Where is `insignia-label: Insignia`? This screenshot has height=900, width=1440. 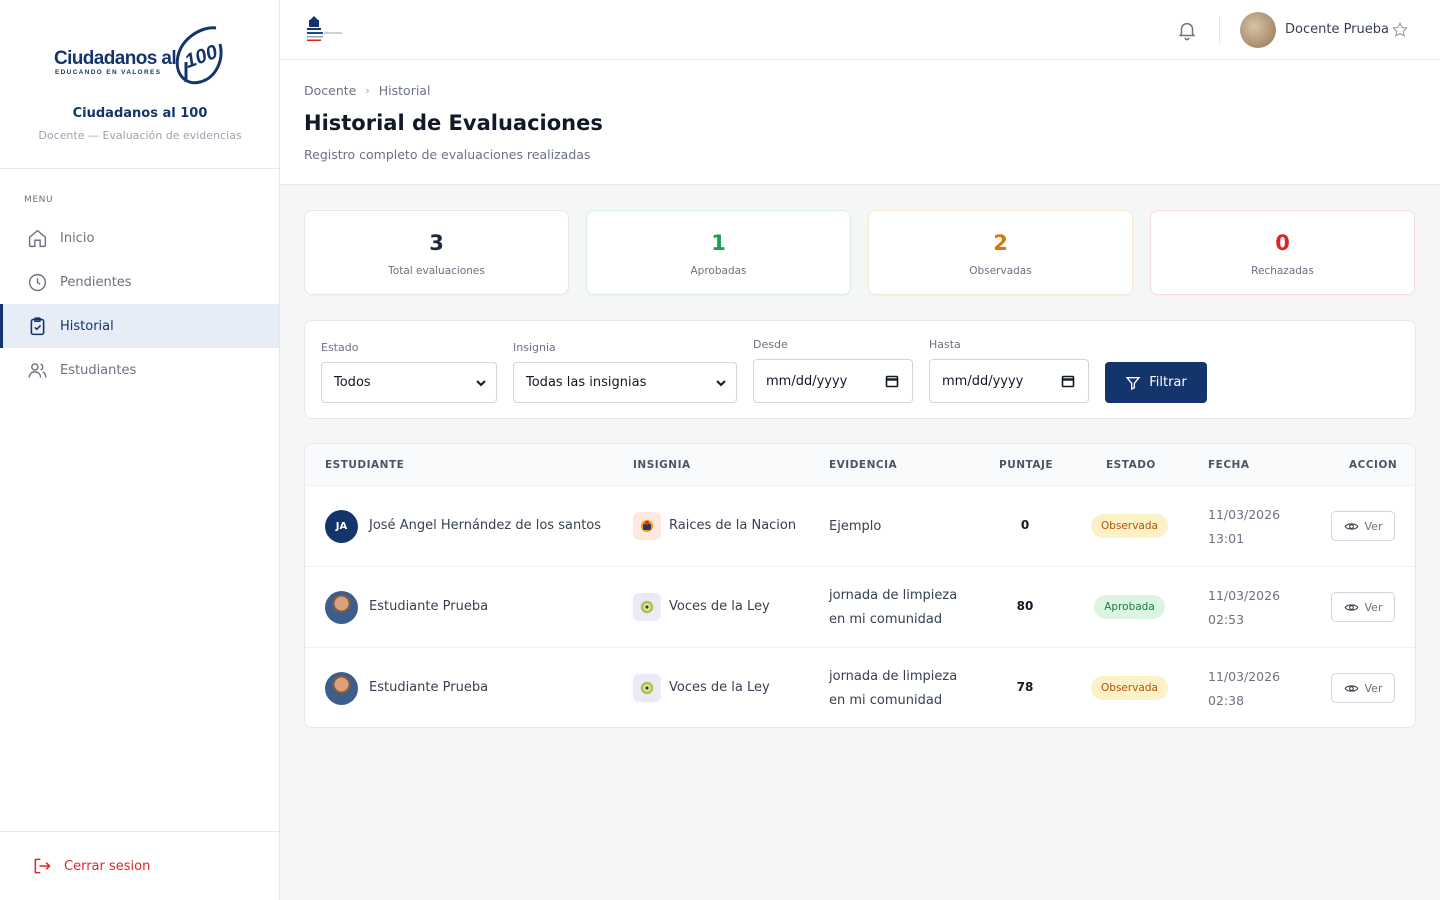 insignia-label: Insignia is located at coordinates (534, 347).